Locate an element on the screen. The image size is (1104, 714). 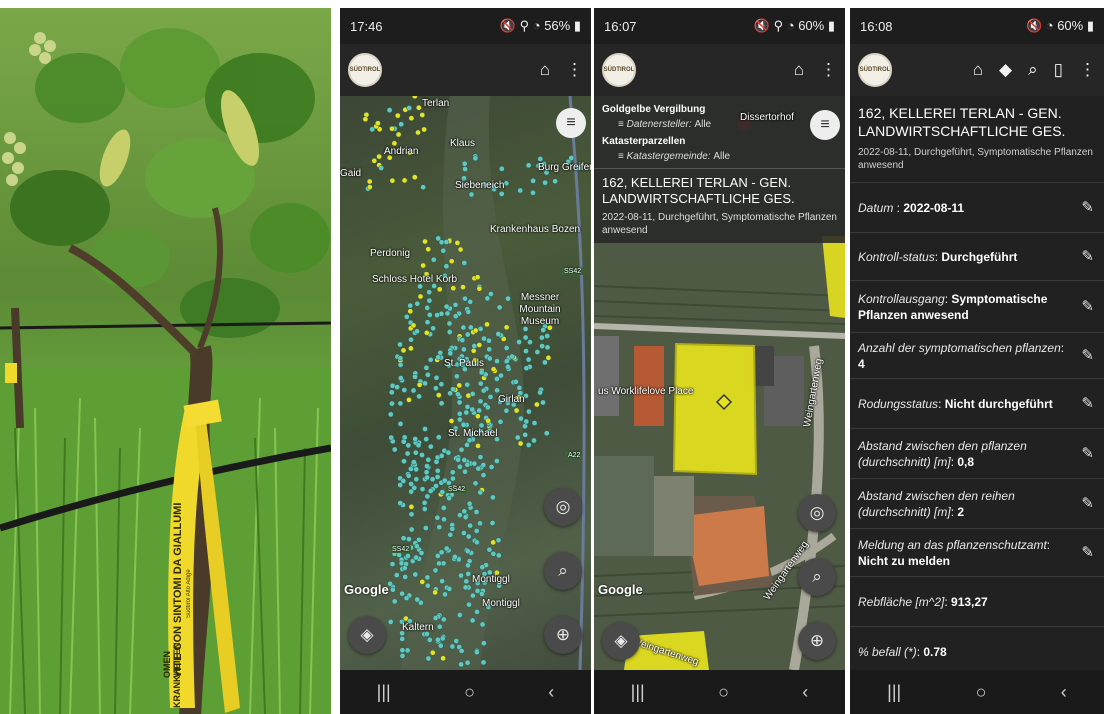
filter-button: ≡ is located at coordinates (571, 123).